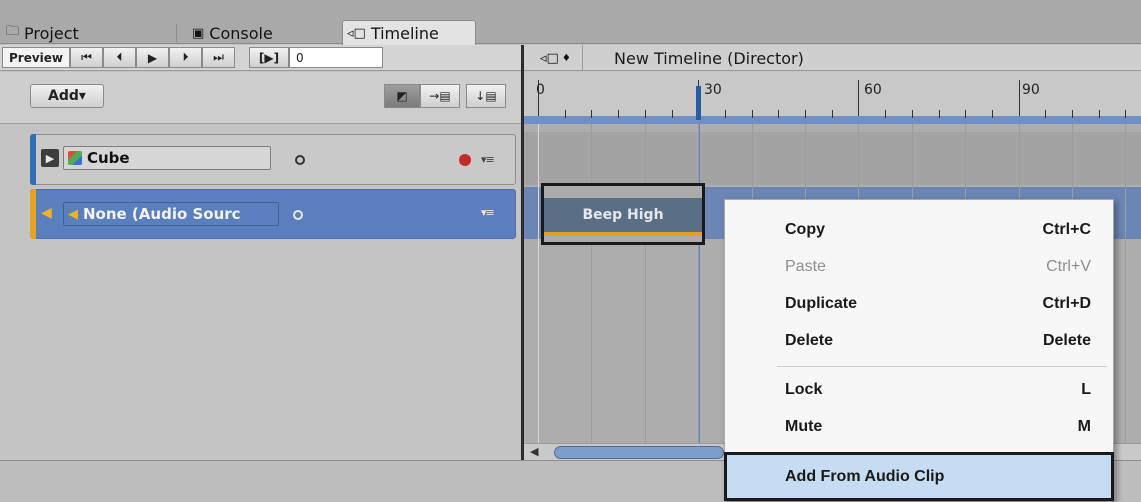 The width and height of the screenshot is (1141, 502). What do you see at coordinates (300, 57) in the screenshot?
I see `frame-value: 0` at bounding box center [300, 57].